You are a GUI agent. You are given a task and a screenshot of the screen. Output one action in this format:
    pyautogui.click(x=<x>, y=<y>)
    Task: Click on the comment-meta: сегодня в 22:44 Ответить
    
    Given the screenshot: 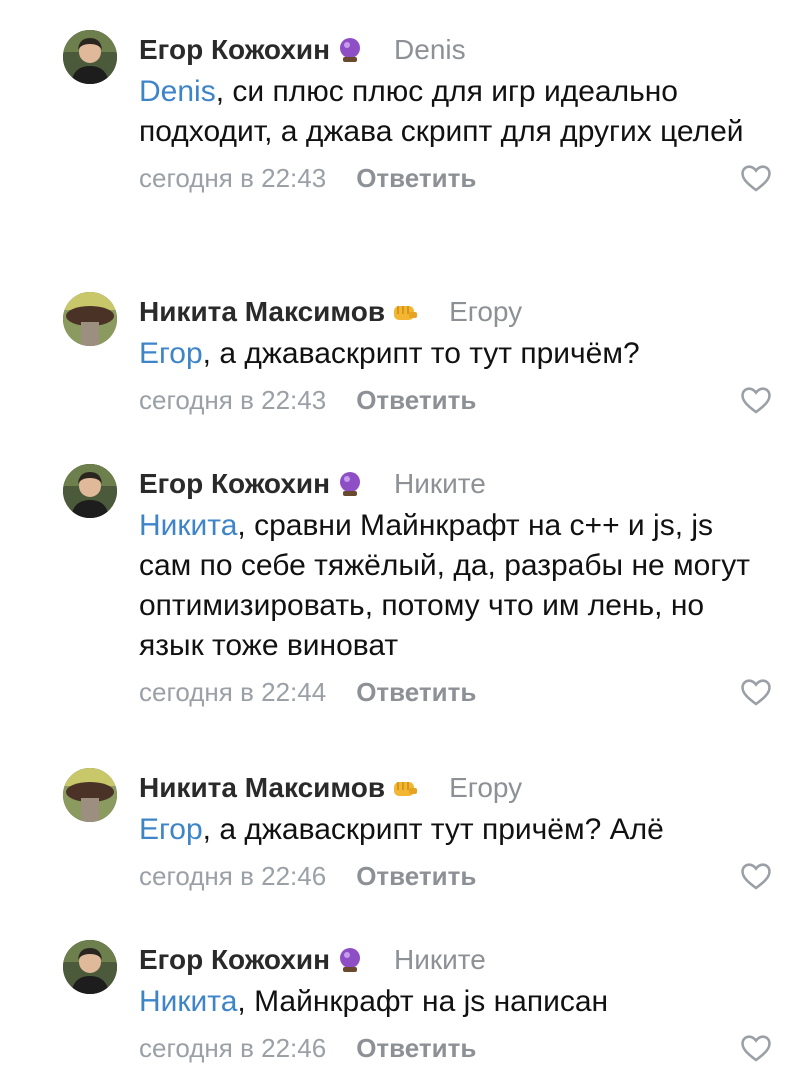 What is the action you would take?
    pyautogui.click(x=456, y=692)
    